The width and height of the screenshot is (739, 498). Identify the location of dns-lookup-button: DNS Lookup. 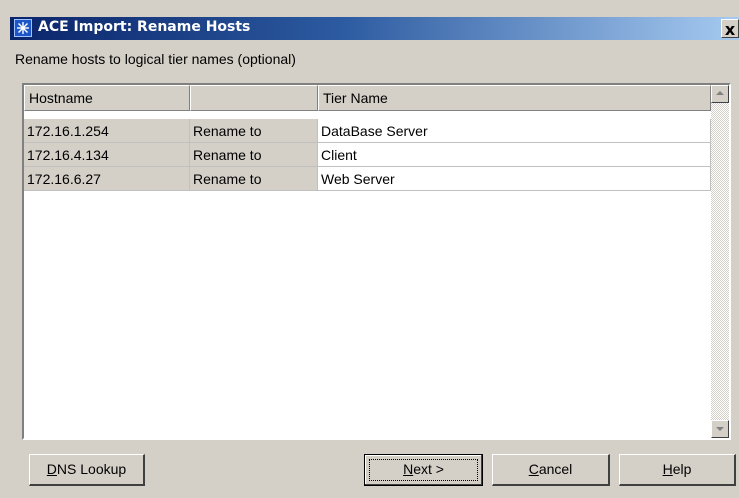
(87, 470).